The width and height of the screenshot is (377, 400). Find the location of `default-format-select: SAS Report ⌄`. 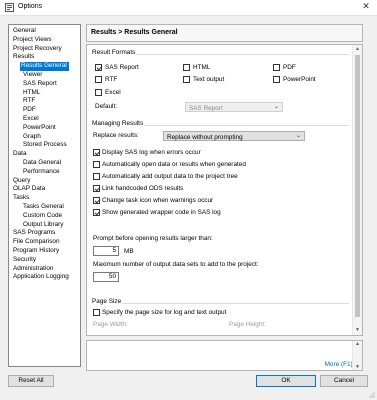

default-format-select: SAS Report ⌄ is located at coordinates (234, 107).